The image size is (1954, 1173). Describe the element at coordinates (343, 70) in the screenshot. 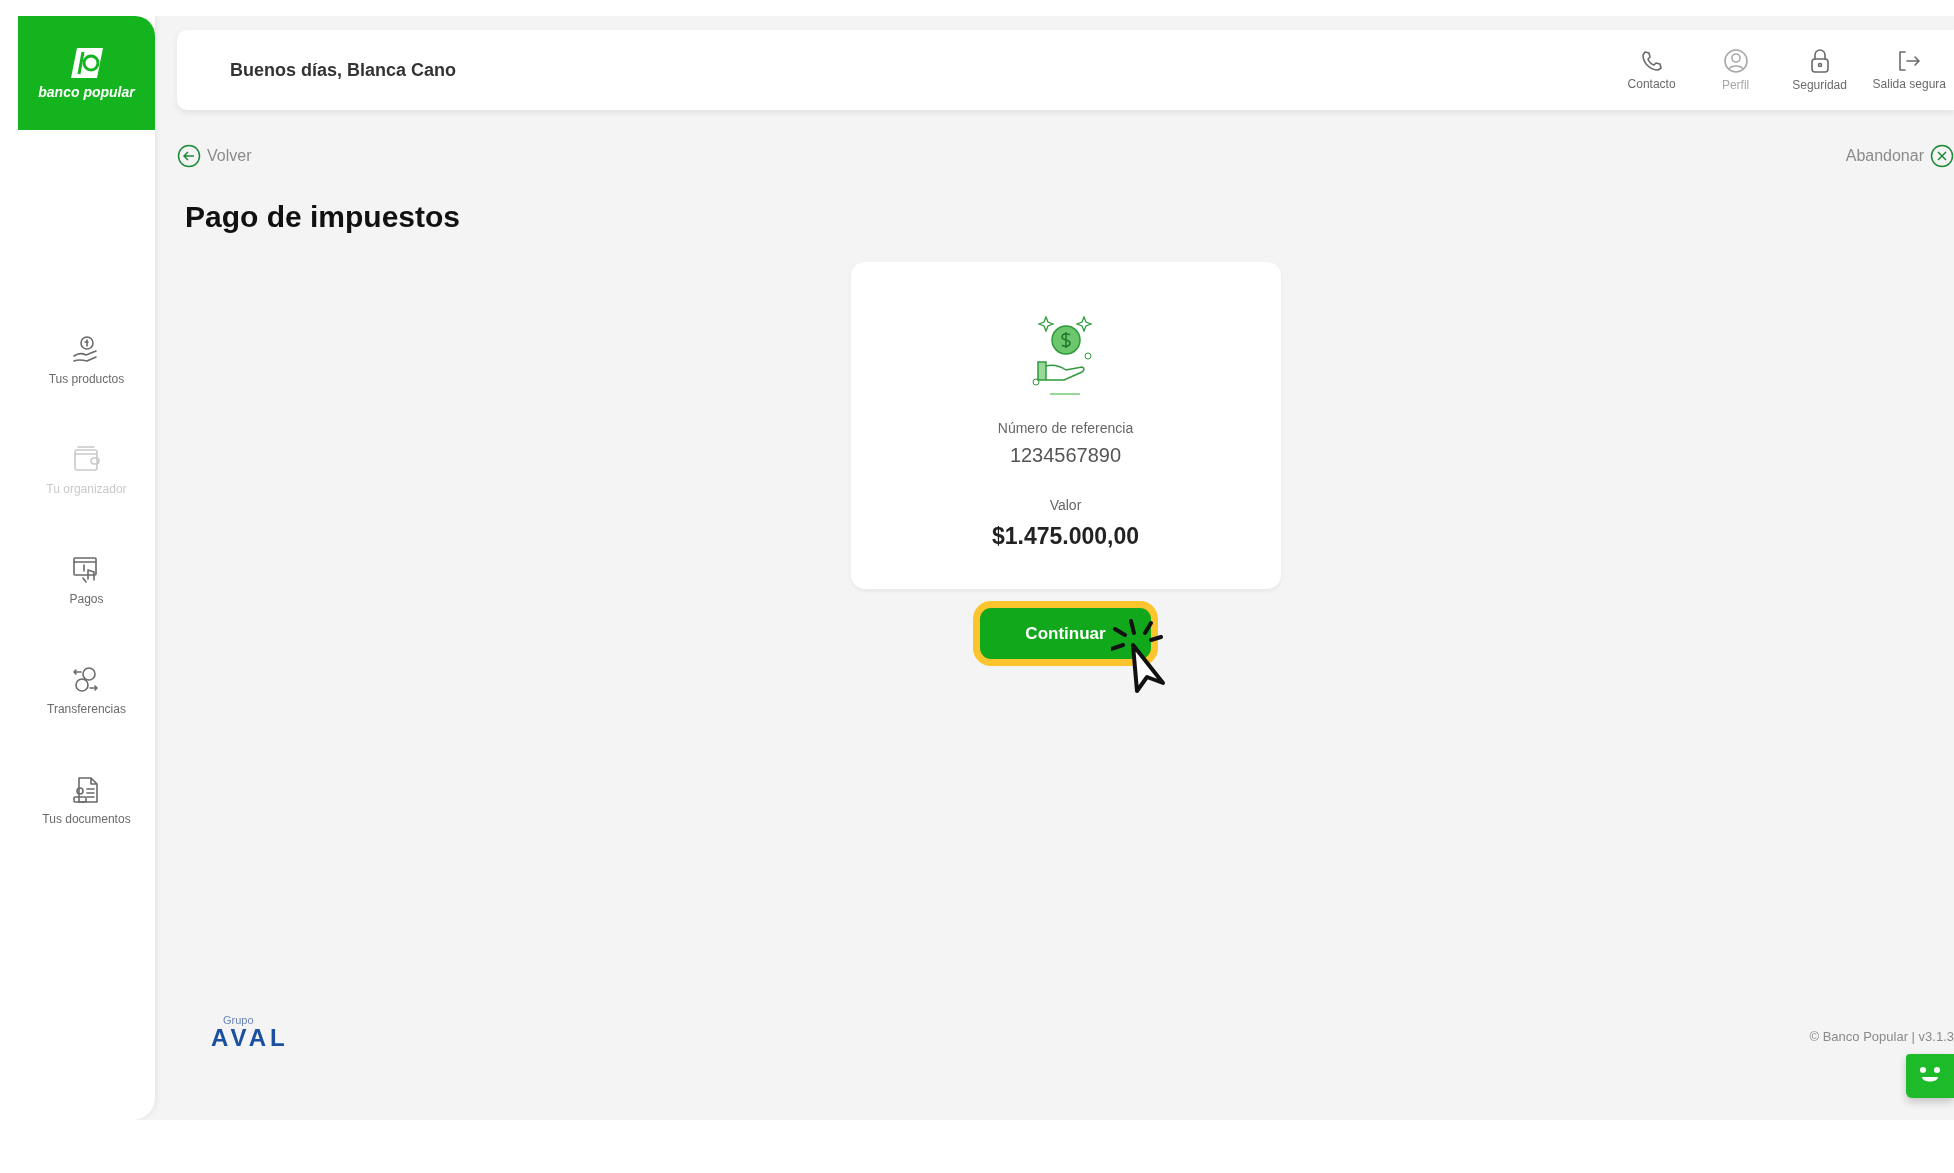

I see `greeting: Buenos días, Blanca Cano` at that location.